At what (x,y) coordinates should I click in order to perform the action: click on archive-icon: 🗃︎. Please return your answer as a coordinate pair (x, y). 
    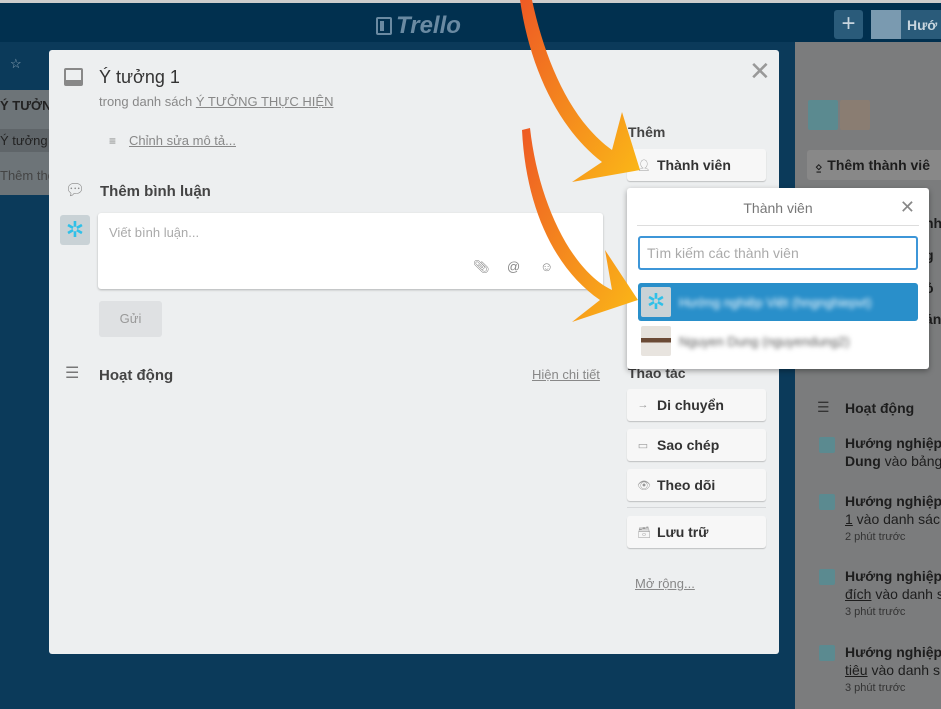
    Looking at the image, I should click on (644, 532).